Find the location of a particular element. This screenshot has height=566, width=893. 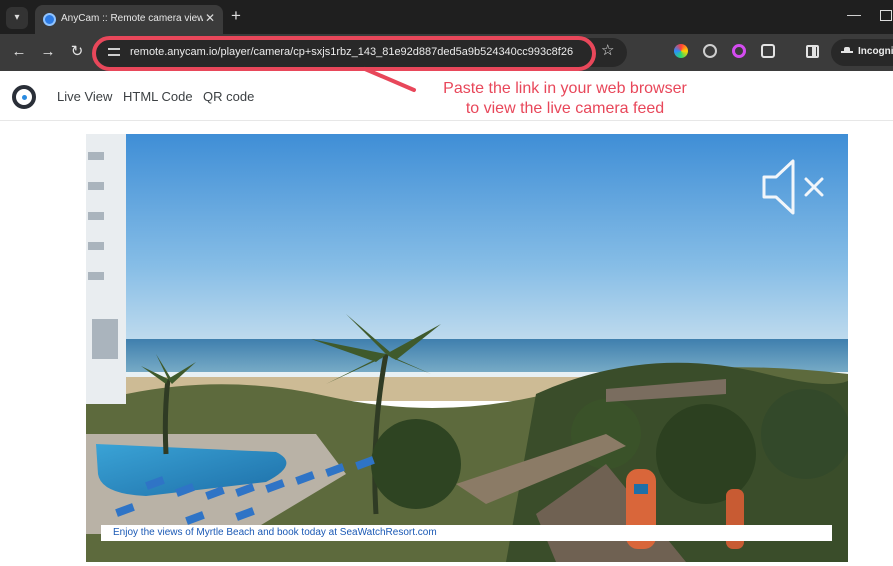

anycam-logo-icon is located at coordinates (24, 97).